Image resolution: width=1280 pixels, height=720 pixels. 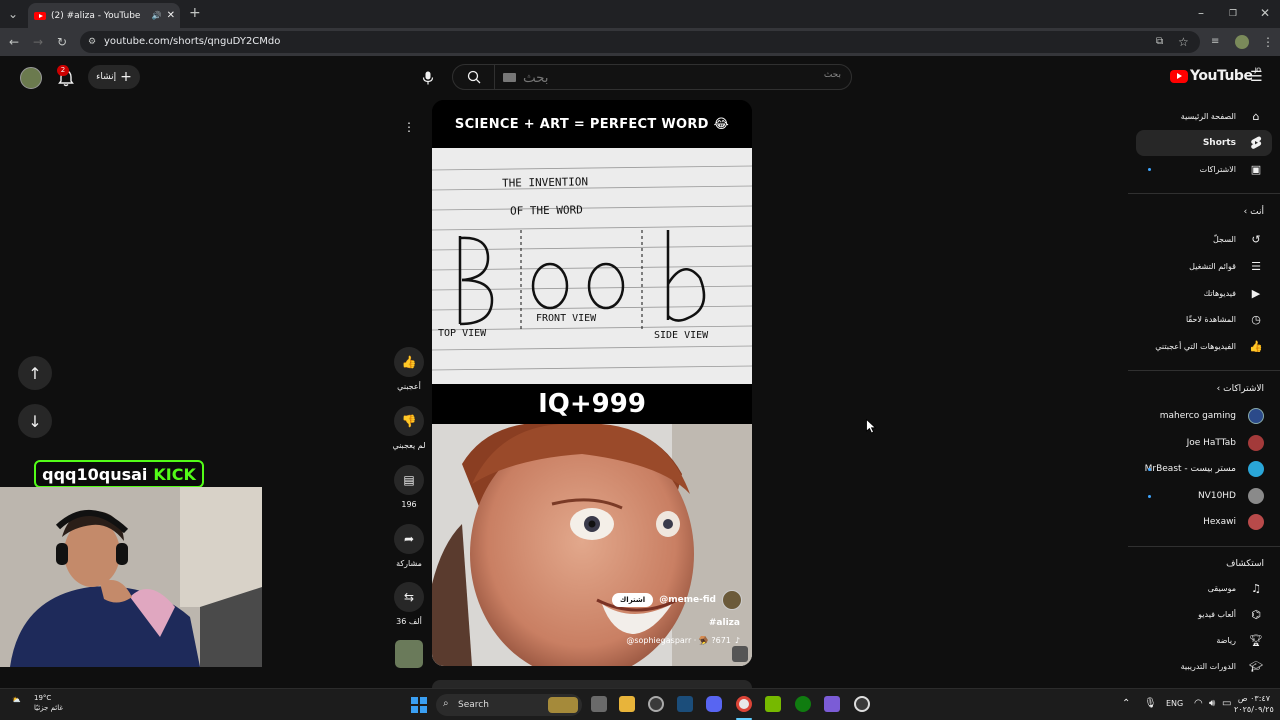 What do you see at coordinates (114, 77) in the screenshot?
I see `create-button: إنشاء +` at bounding box center [114, 77].